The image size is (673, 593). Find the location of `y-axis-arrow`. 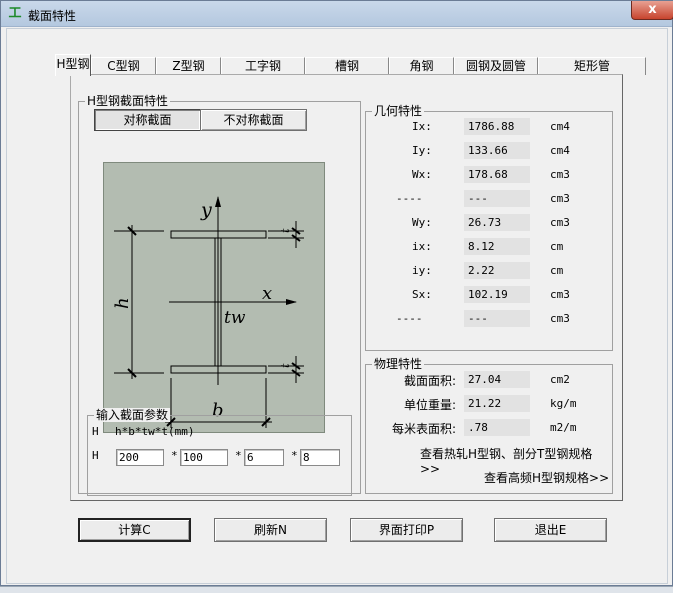

y-axis-arrow is located at coordinates (218, 201).